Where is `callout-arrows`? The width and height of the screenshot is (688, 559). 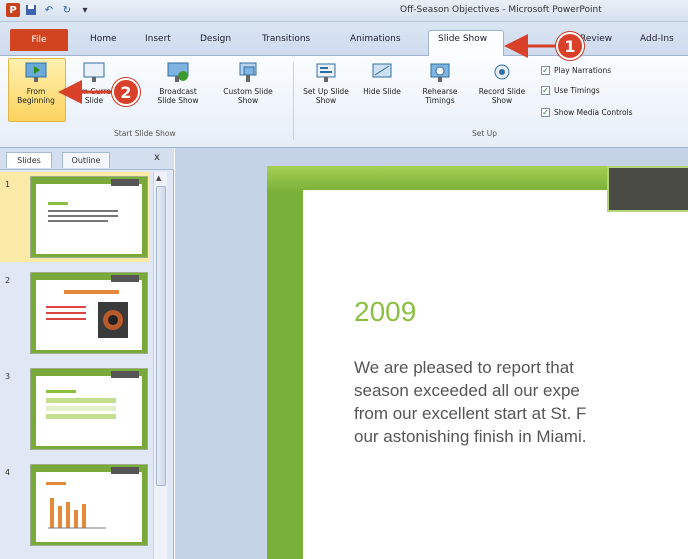 callout-arrows is located at coordinates (307, 69).